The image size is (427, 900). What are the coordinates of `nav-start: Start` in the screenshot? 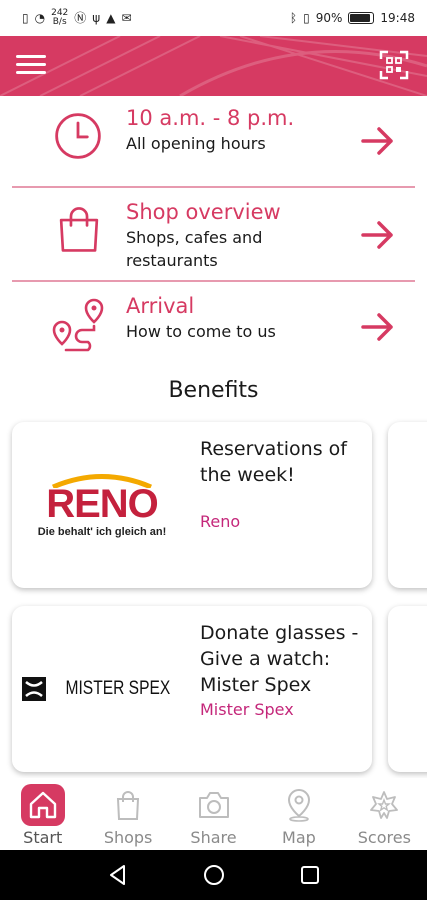 It's located at (42, 814).